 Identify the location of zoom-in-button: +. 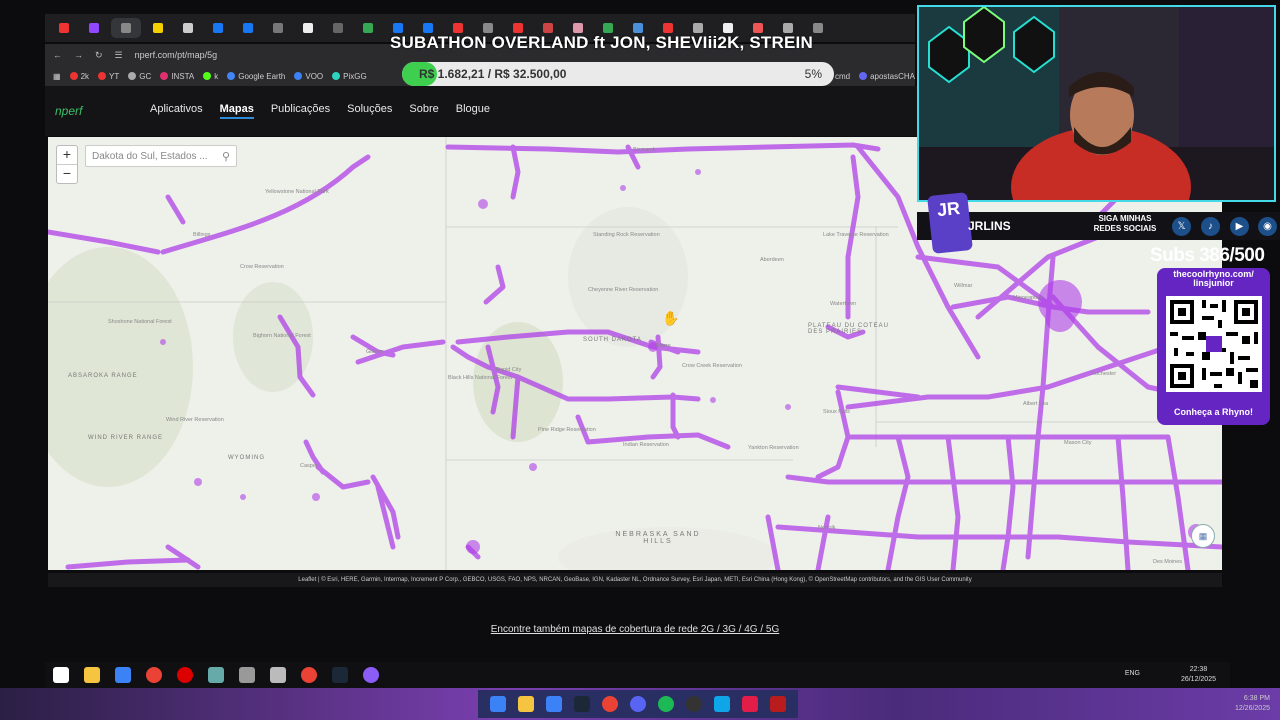
(67, 155).